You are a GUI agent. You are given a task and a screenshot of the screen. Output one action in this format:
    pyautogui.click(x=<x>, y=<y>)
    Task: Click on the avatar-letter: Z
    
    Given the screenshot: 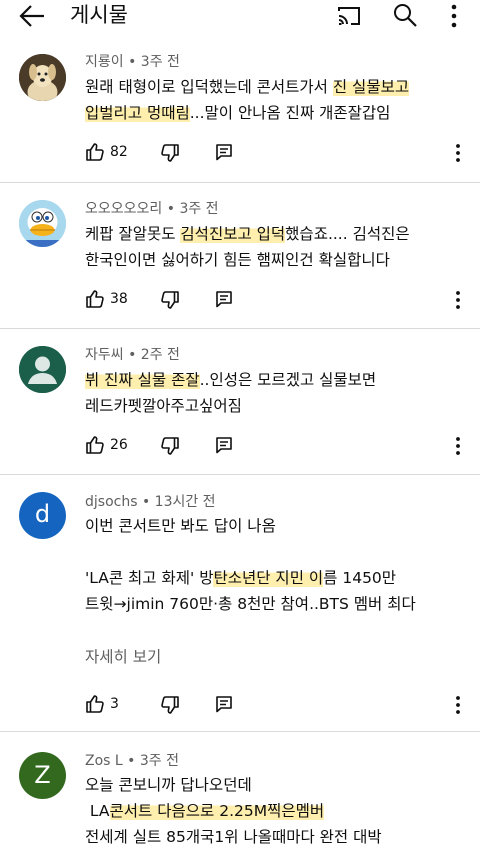 What is the action you would take?
    pyautogui.click(x=42, y=775)
    